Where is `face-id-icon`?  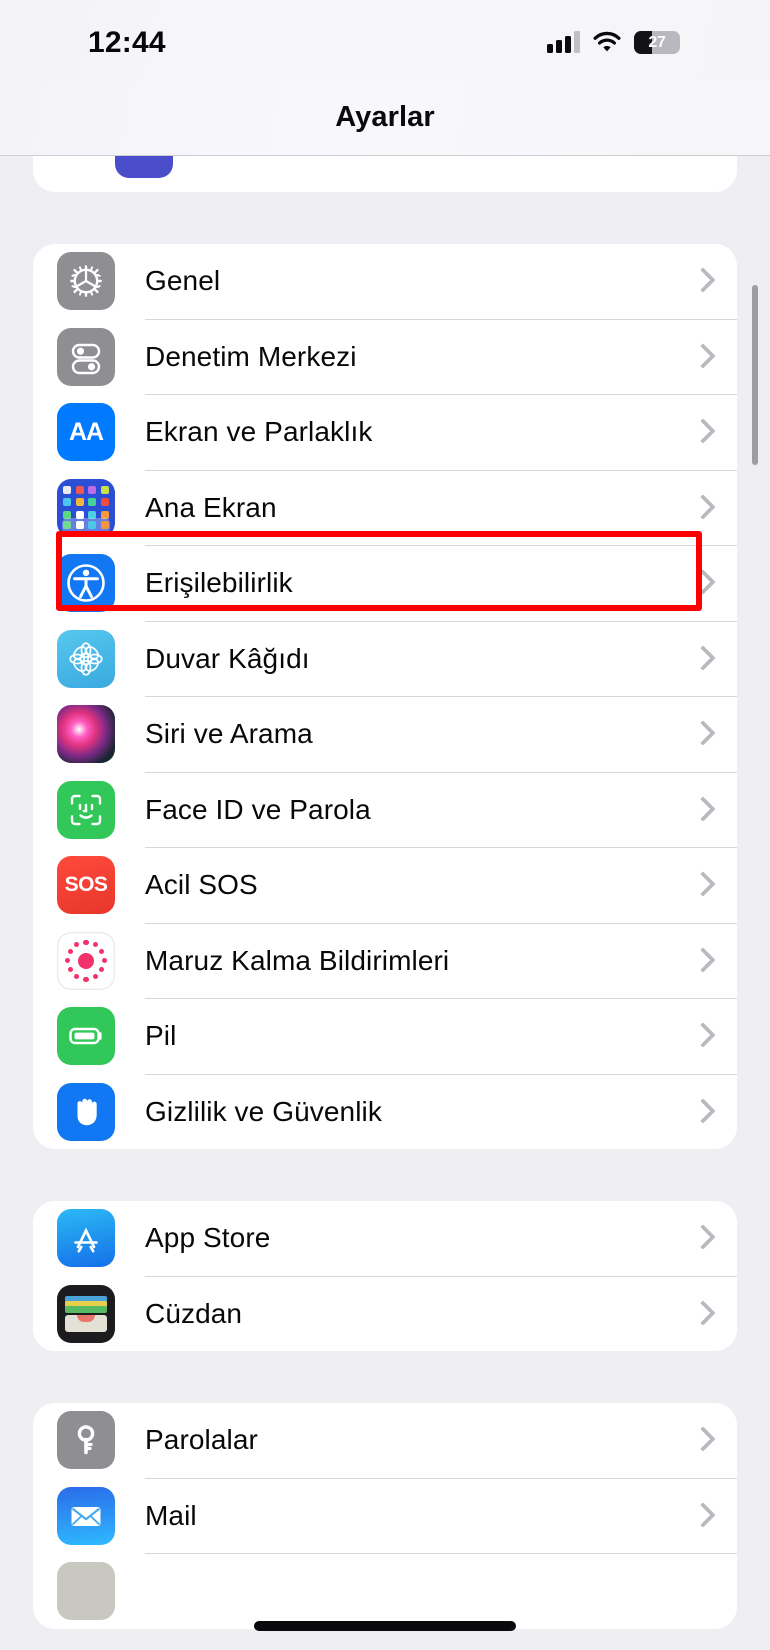
face-id-icon is located at coordinates (86, 809).